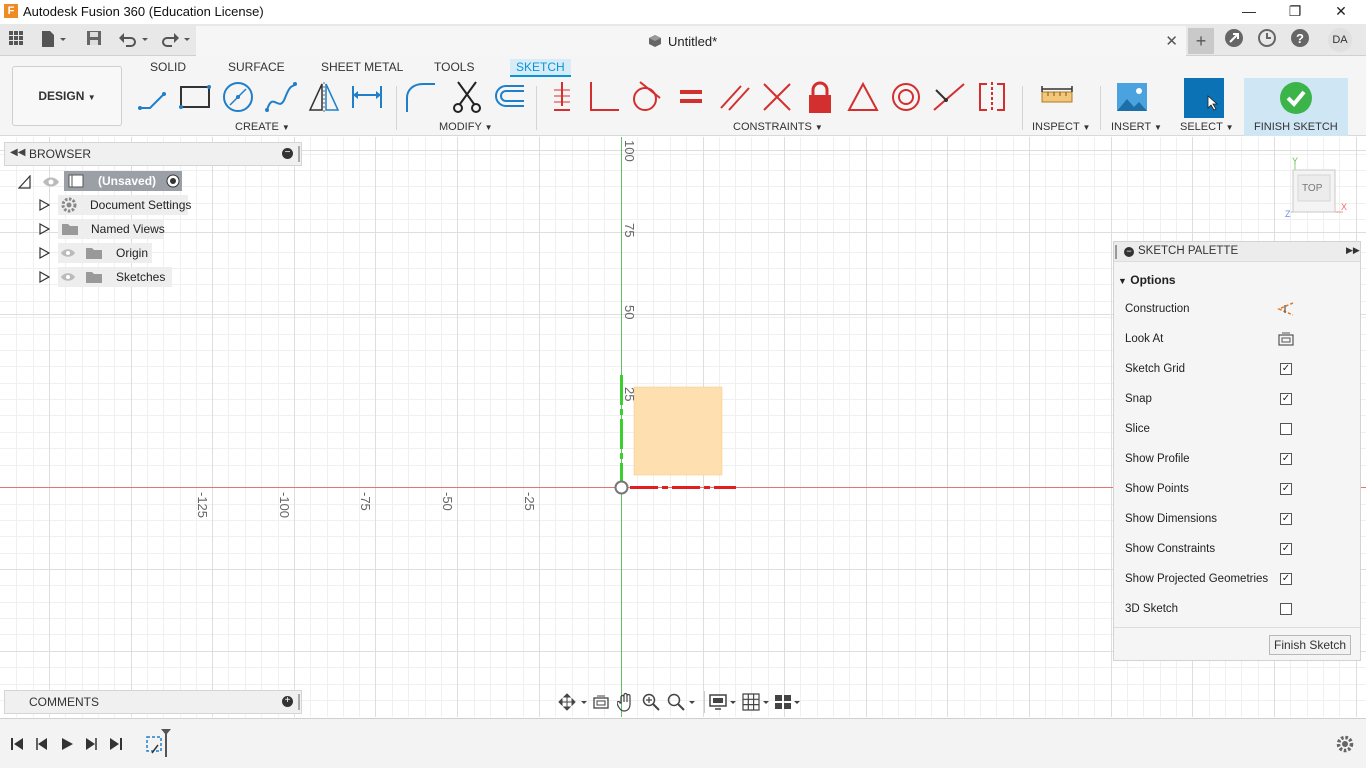 This screenshot has height=768, width=1366. I want to click on select-menu: SELECT ▼, so click(1207, 127).